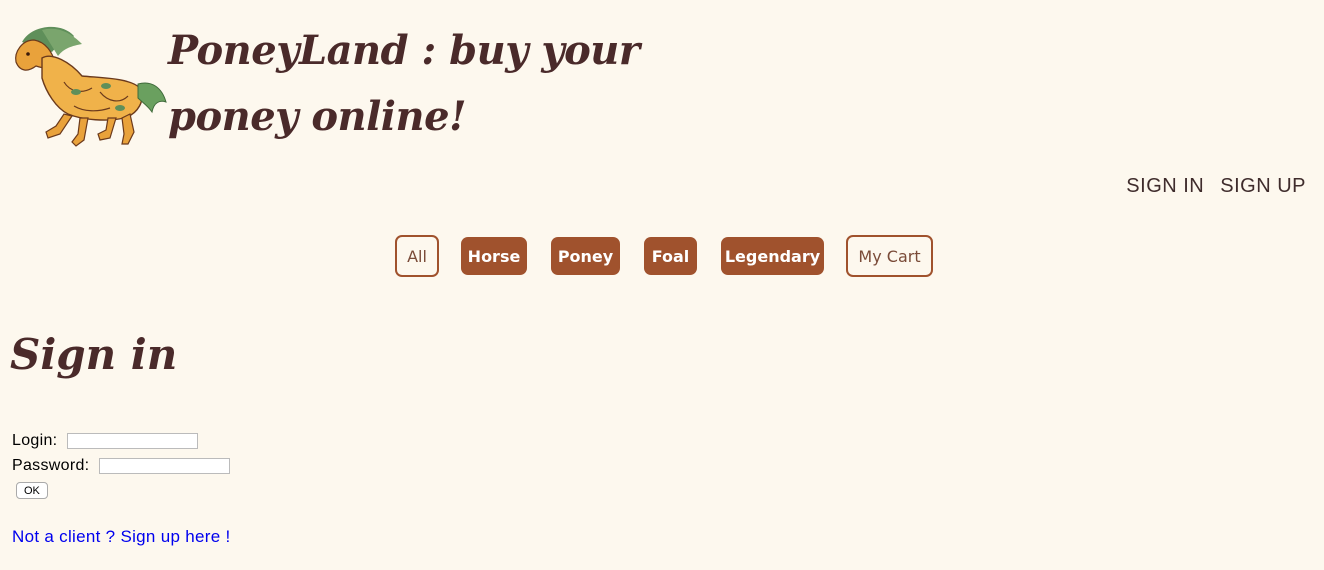 This screenshot has width=1324, height=570. I want to click on nav-legendary-button: Legendary, so click(772, 256).